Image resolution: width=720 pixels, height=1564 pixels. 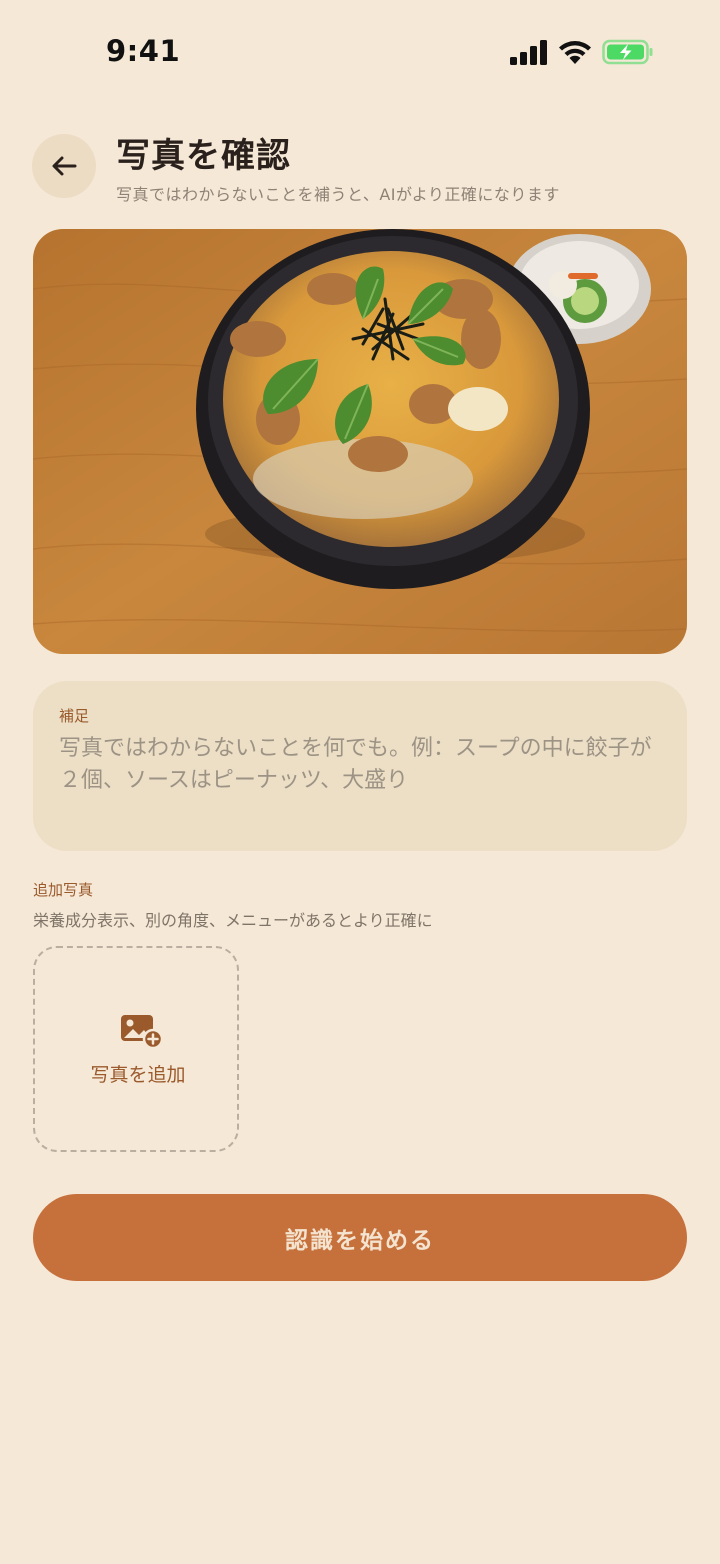 What do you see at coordinates (138, 1075) in the screenshot?
I see `add-photo-label: 写真を追加` at bounding box center [138, 1075].